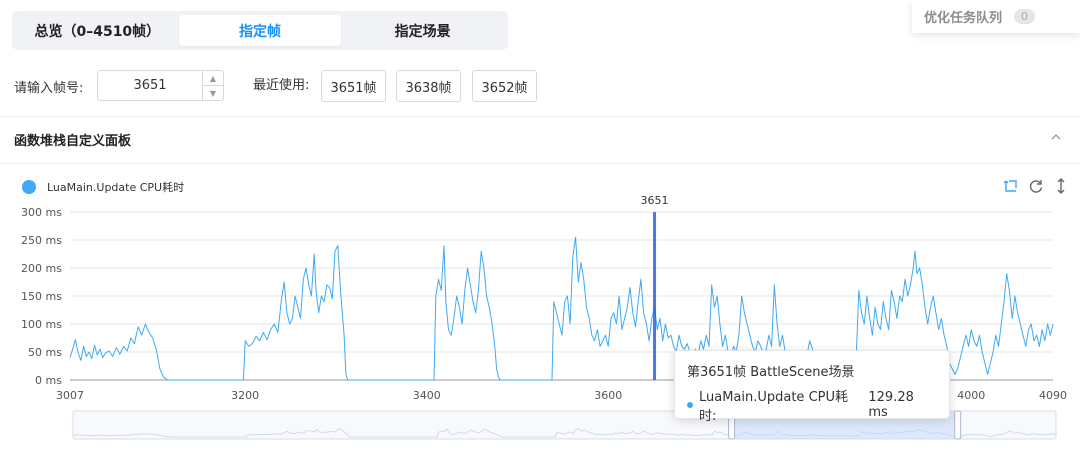 This screenshot has width=1080, height=453. What do you see at coordinates (70, 395) in the screenshot?
I see `x-tick-label: 3007` at bounding box center [70, 395].